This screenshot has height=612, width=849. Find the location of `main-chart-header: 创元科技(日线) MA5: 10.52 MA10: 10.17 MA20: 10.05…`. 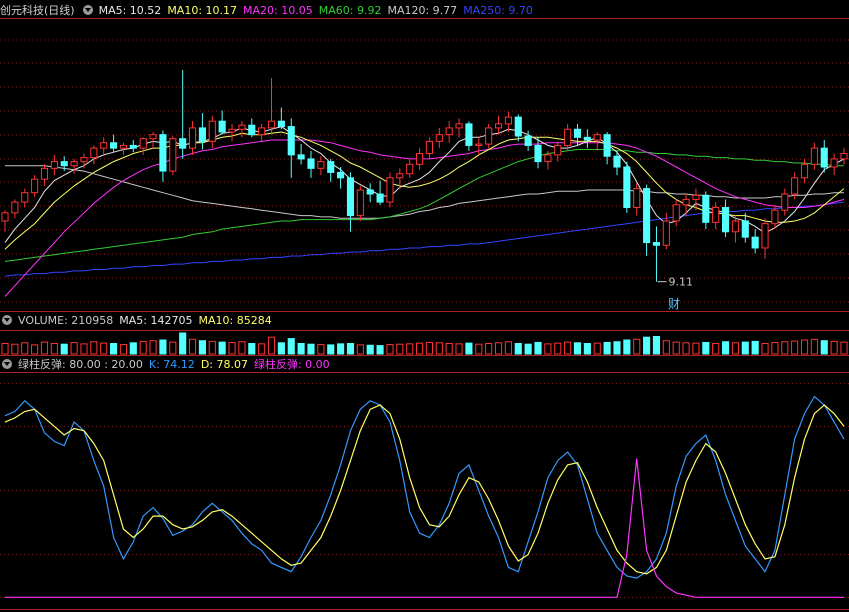

main-chart-header: 创元科技(日线) MA5: 10.52 MA10: 10.17 MA20: 10.05… is located at coordinates (269, 11).